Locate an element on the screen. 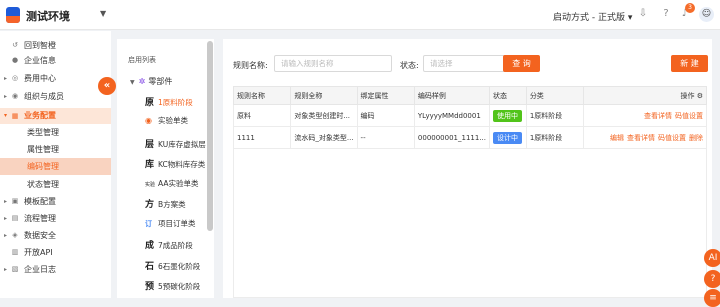 Image resolution: width=720 pixels, height=307 pixels. sidebar-item-attr-mgmt: 属性管理 is located at coordinates (55, 149).